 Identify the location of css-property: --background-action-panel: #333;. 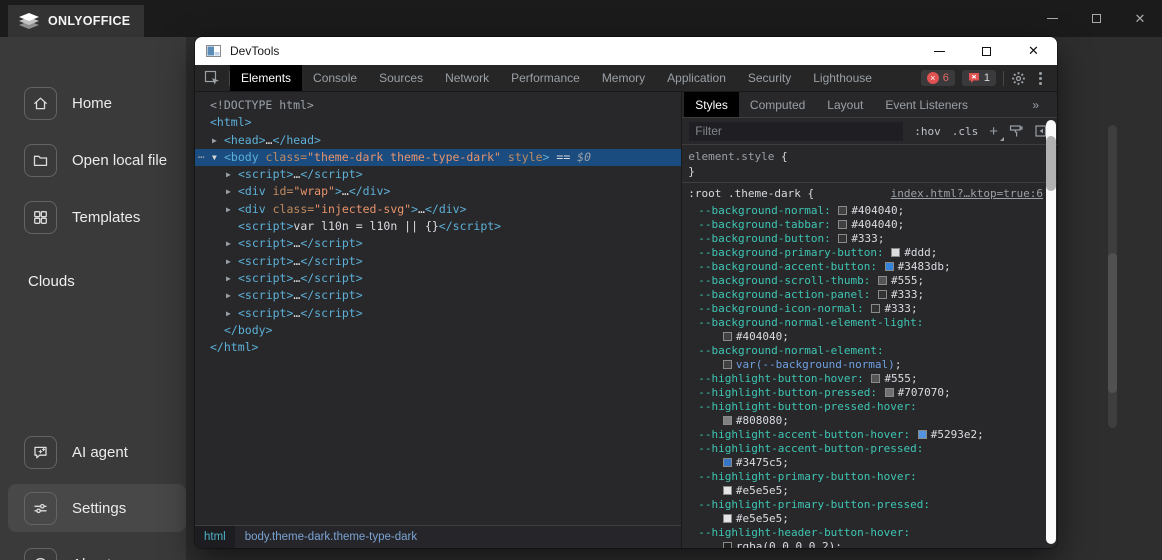
(869, 295).